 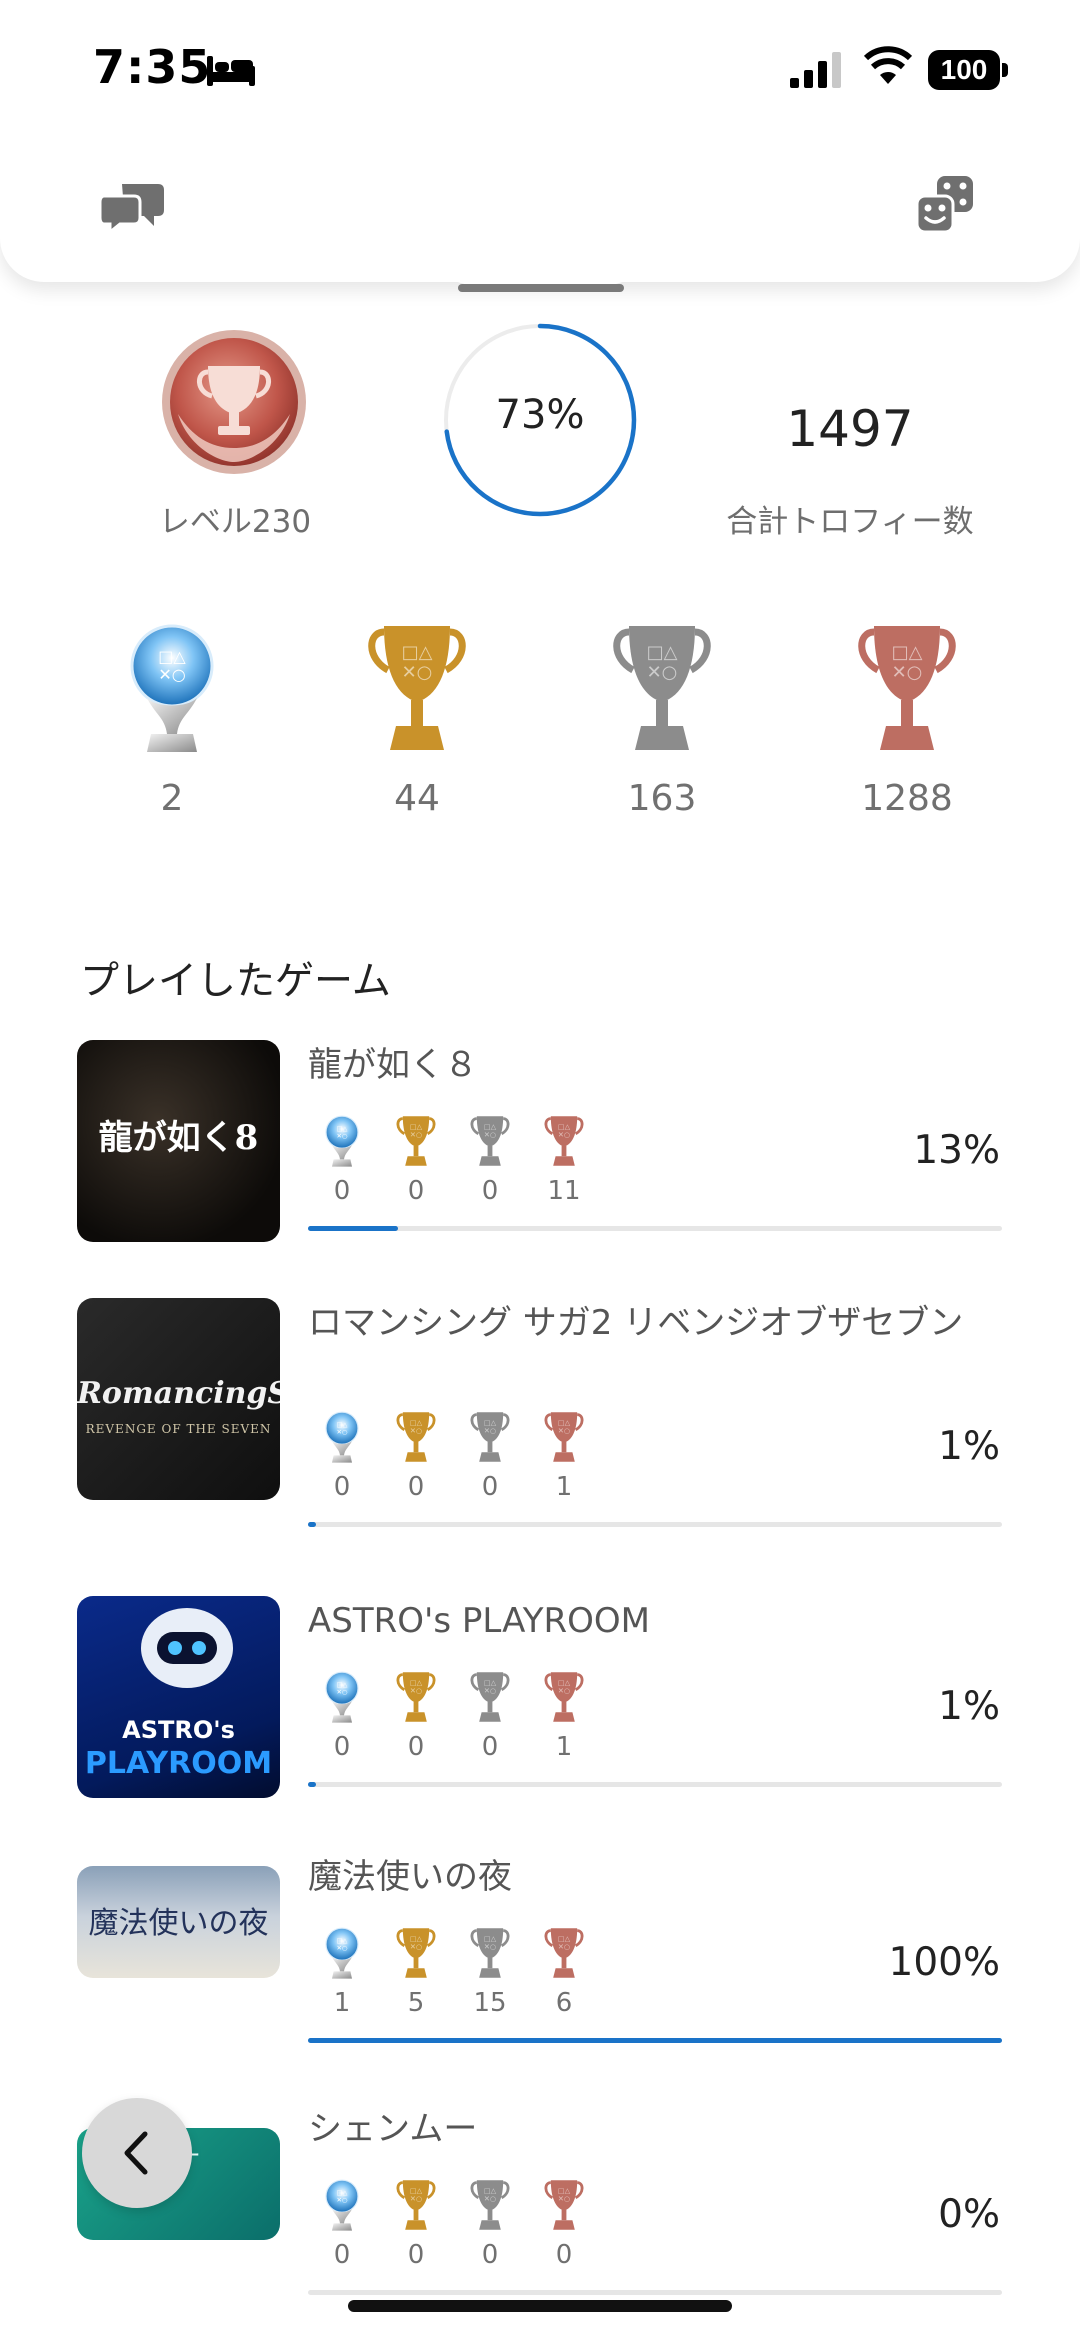 I want to click on game-thumbnail: 魔法使いの夜, so click(x=178, y=1922).